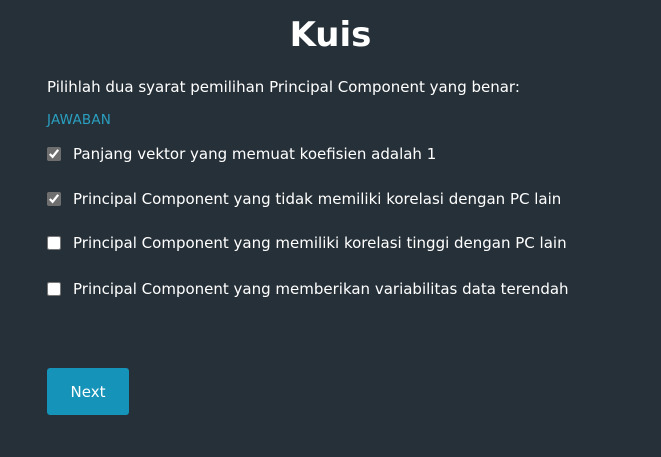 This screenshot has height=457, width=661. I want to click on page-title: Kuis, so click(330, 35).